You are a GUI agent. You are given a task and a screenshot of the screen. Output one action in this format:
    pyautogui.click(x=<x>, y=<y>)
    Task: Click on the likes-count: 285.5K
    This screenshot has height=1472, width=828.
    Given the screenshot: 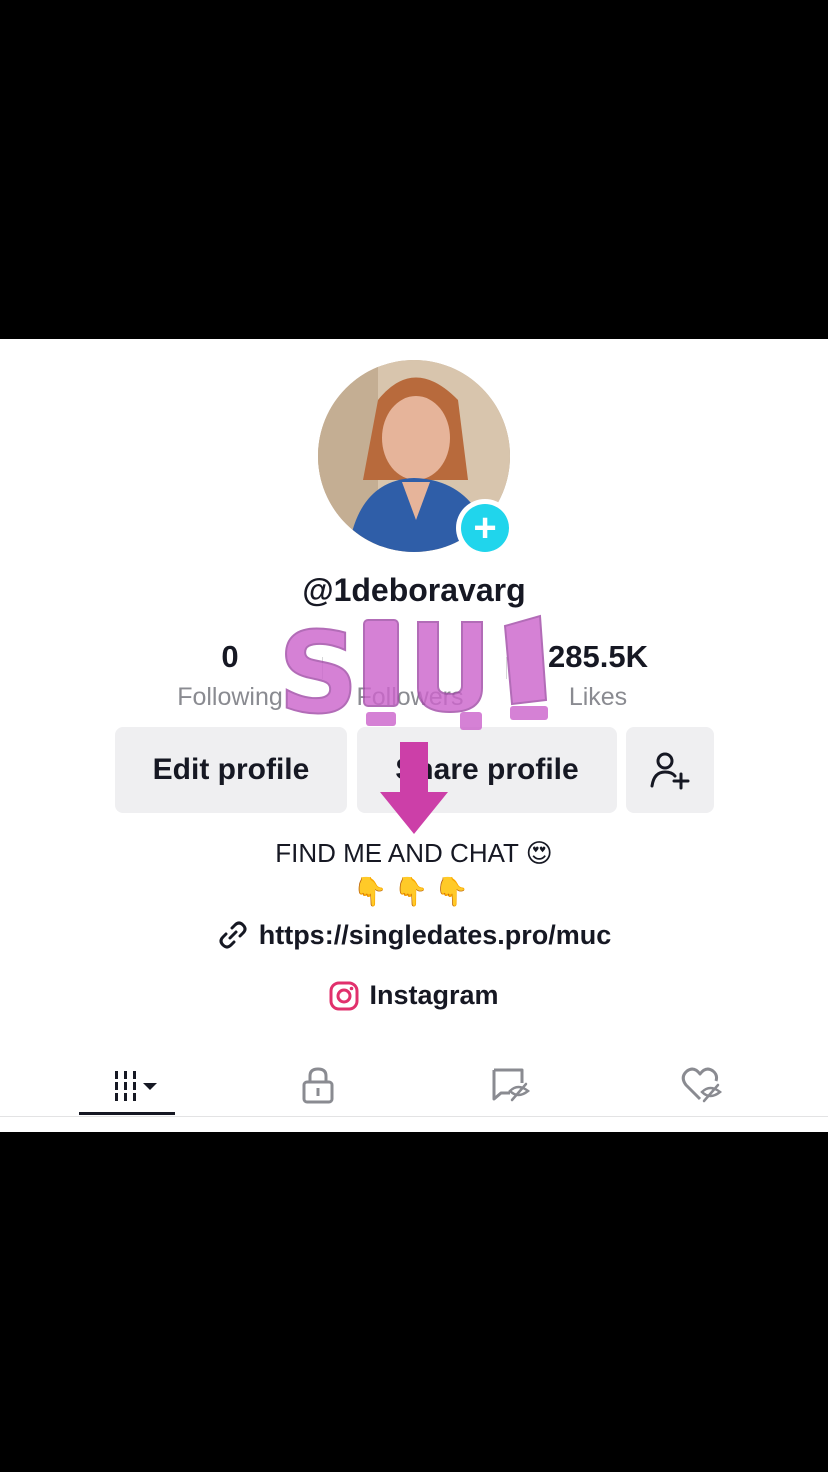 What is the action you would take?
    pyautogui.click(x=598, y=656)
    